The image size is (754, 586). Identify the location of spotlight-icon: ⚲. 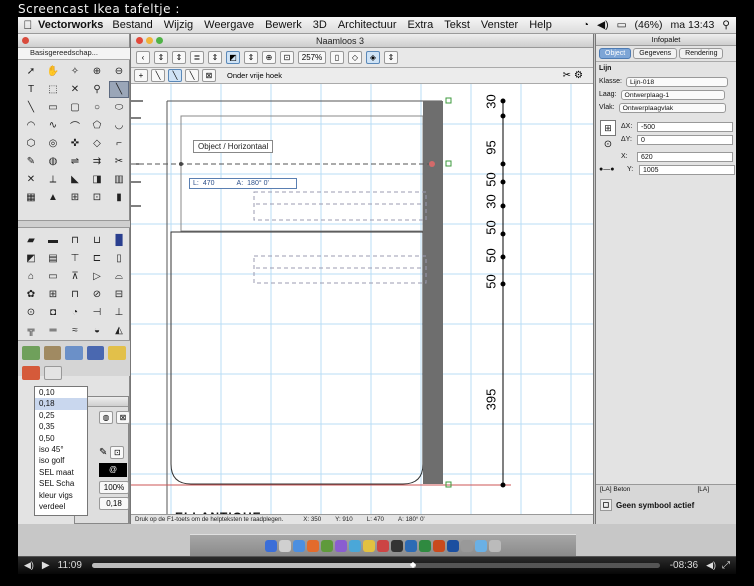
(726, 25).